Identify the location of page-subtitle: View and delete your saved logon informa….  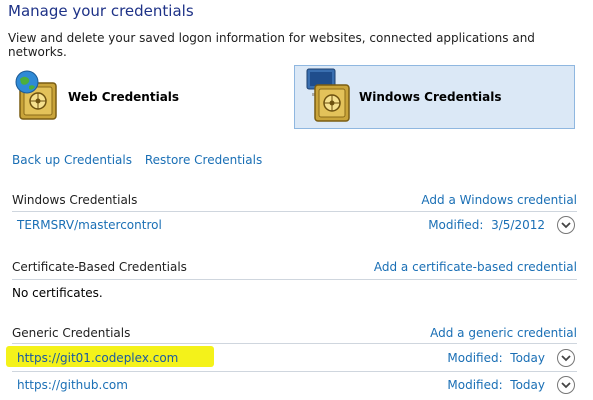
(271, 45).